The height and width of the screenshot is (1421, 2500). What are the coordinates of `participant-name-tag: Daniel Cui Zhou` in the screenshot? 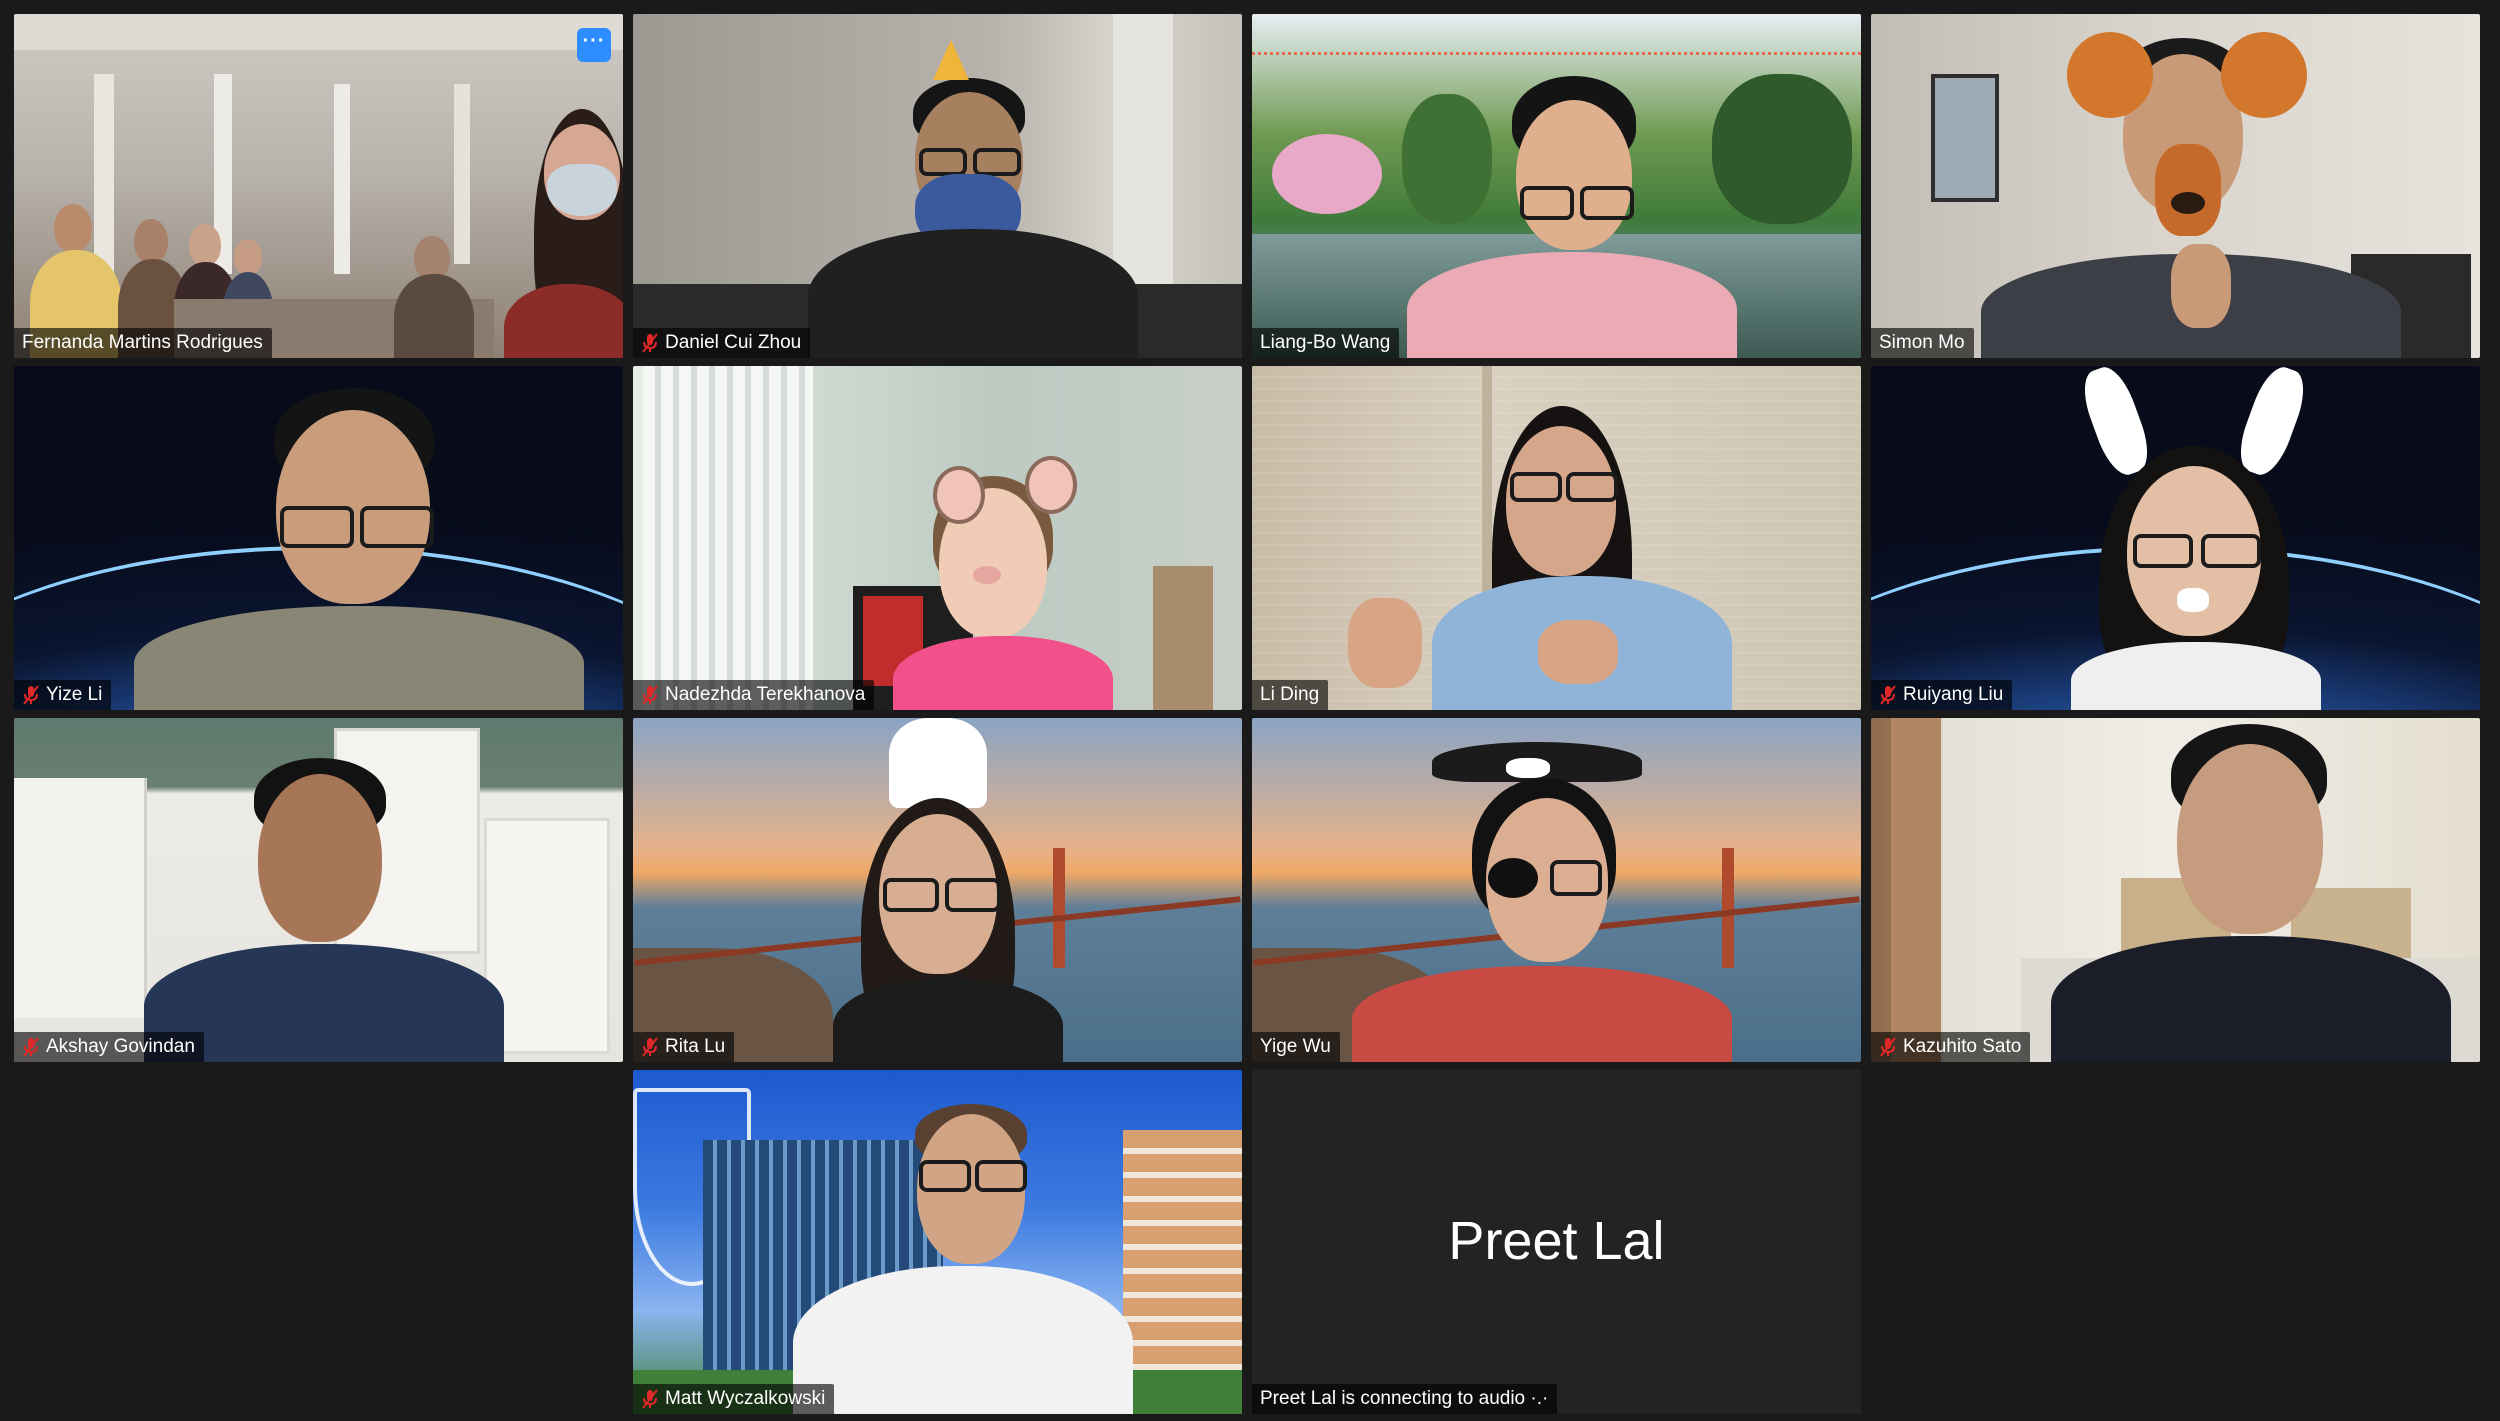 It's located at (722, 343).